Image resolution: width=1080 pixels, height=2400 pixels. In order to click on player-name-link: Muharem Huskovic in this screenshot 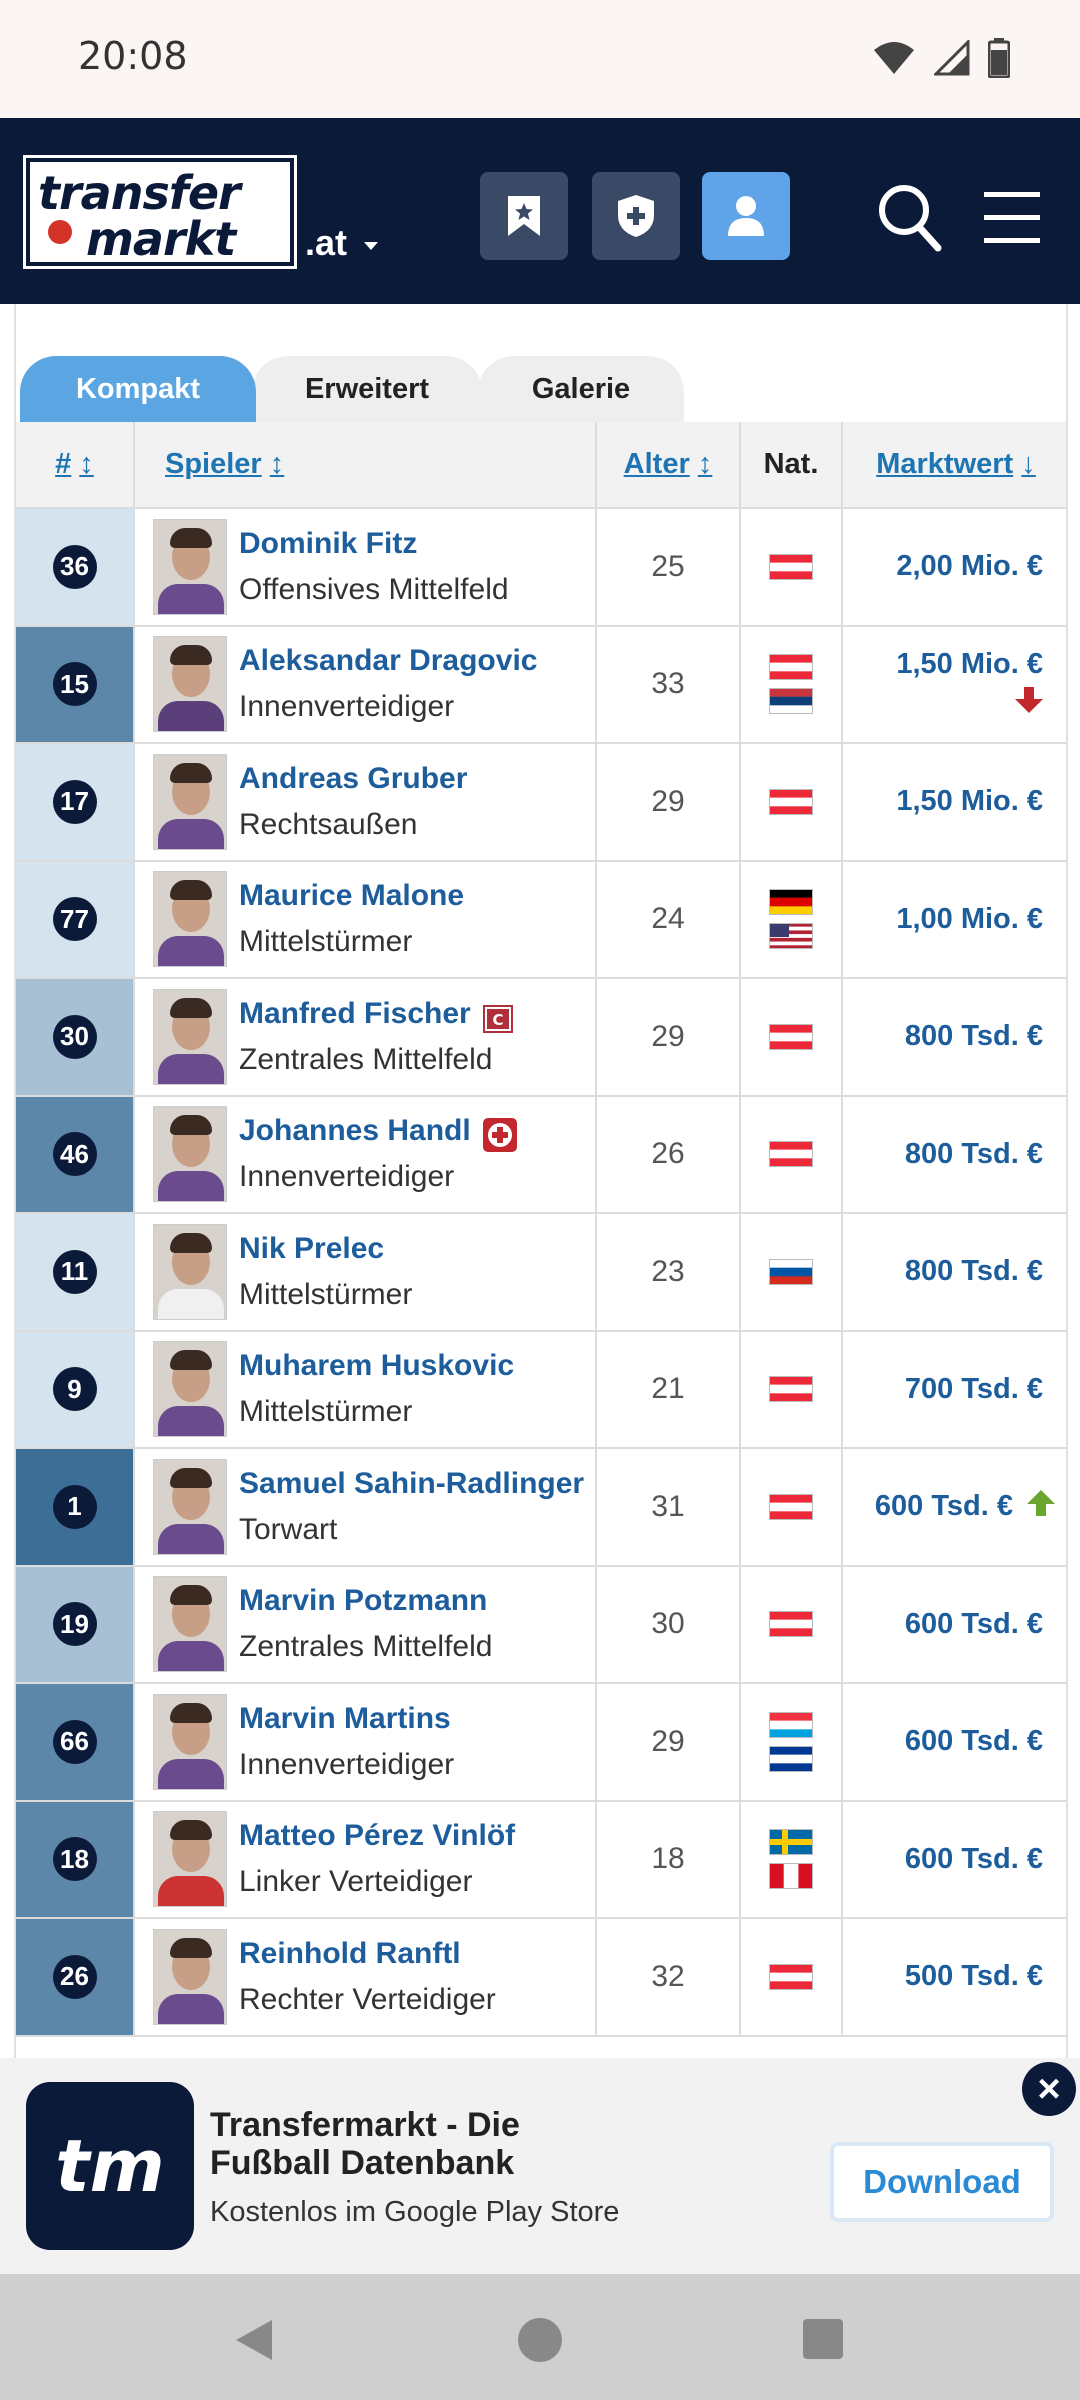, I will do `click(376, 1366)`.